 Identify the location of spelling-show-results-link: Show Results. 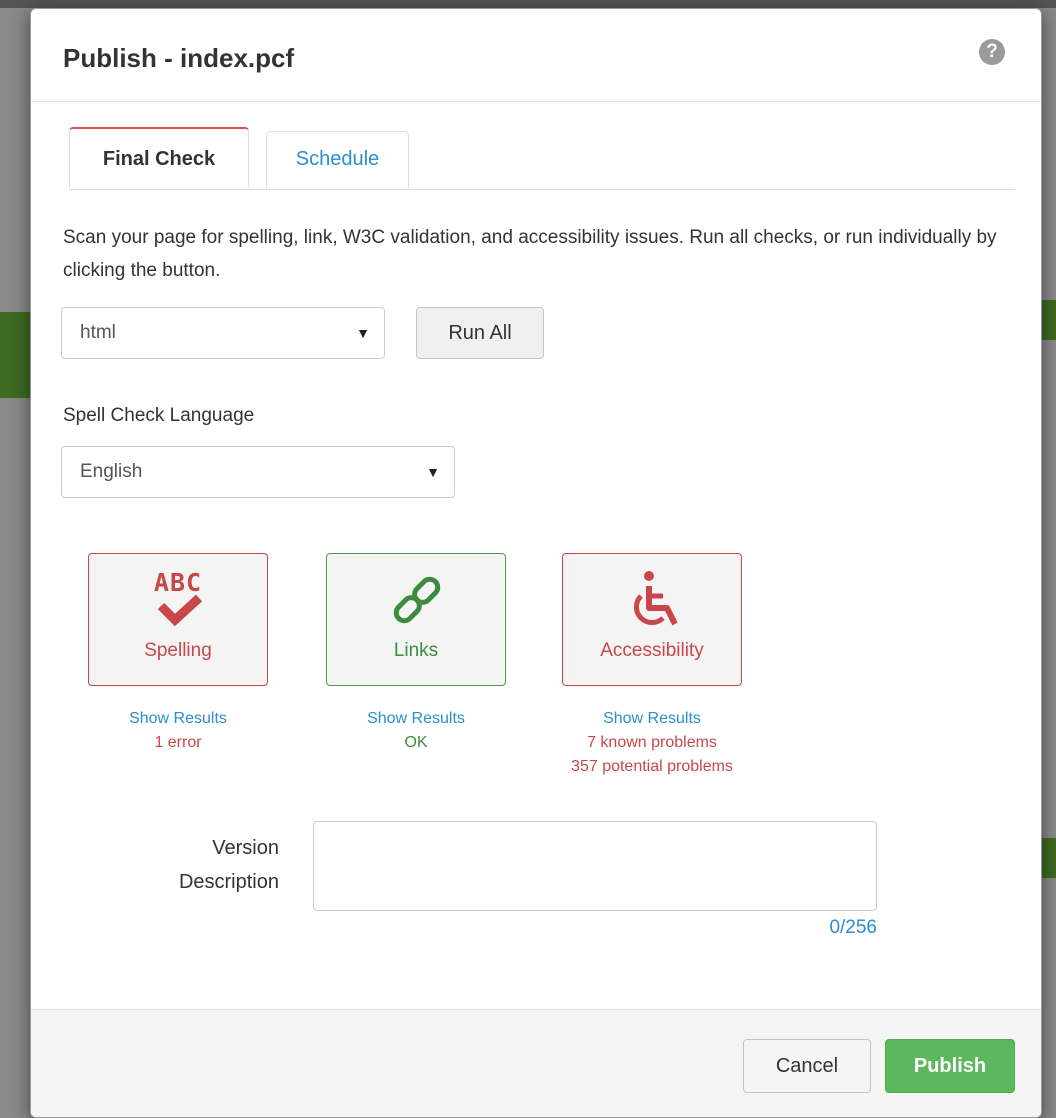
(178, 719).